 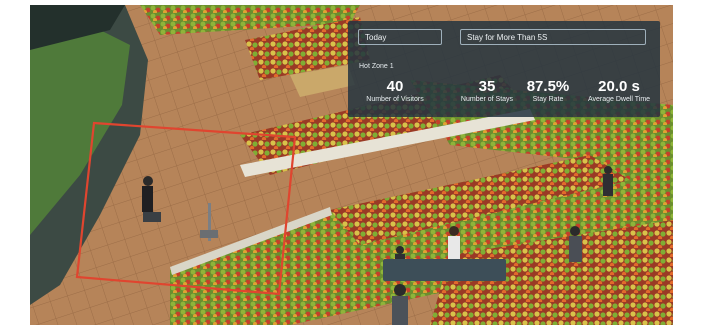 What do you see at coordinates (548, 99) in the screenshot?
I see `stat-label: Stay Rate` at bounding box center [548, 99].